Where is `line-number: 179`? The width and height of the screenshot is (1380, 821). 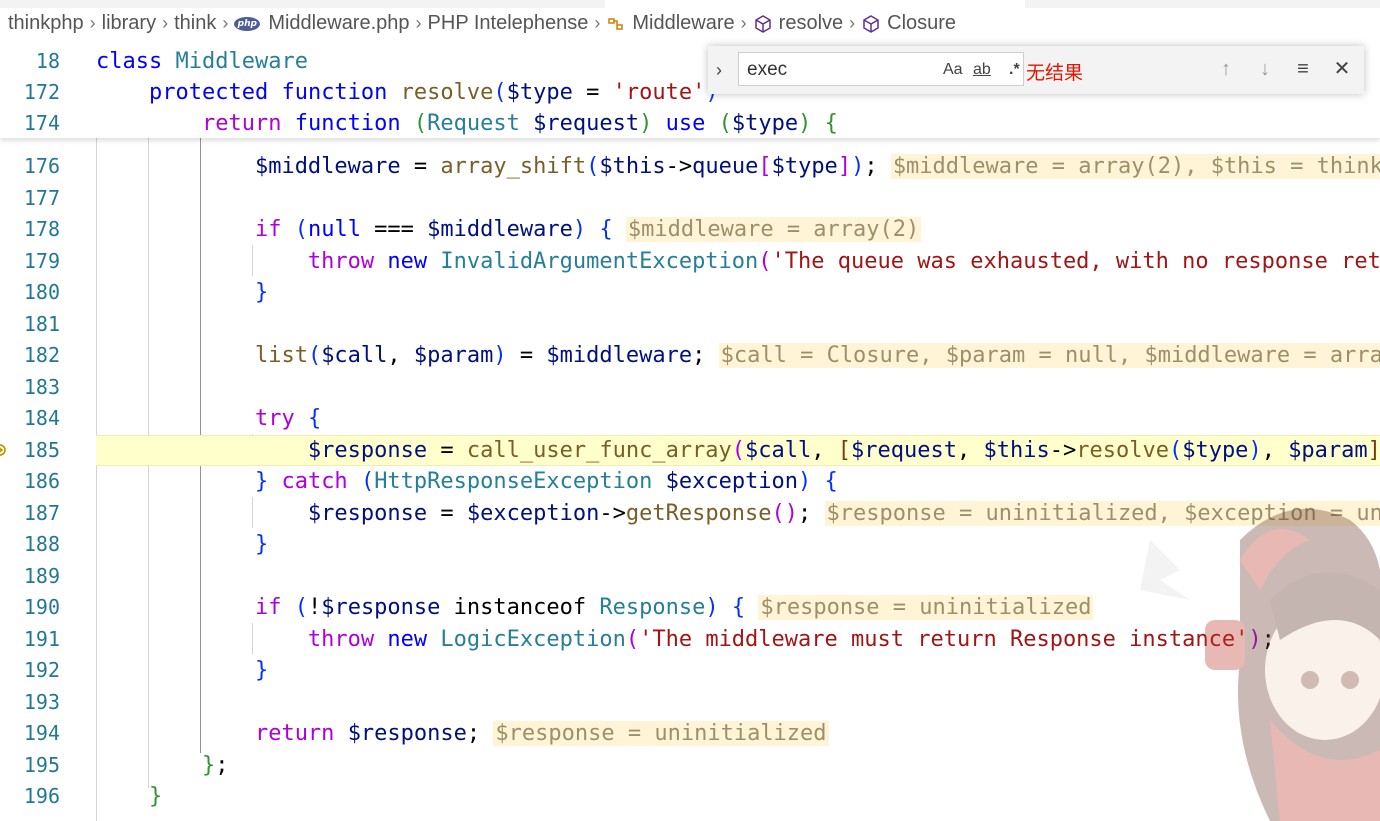
line-number: 179 is located at coordinates (41, 261).